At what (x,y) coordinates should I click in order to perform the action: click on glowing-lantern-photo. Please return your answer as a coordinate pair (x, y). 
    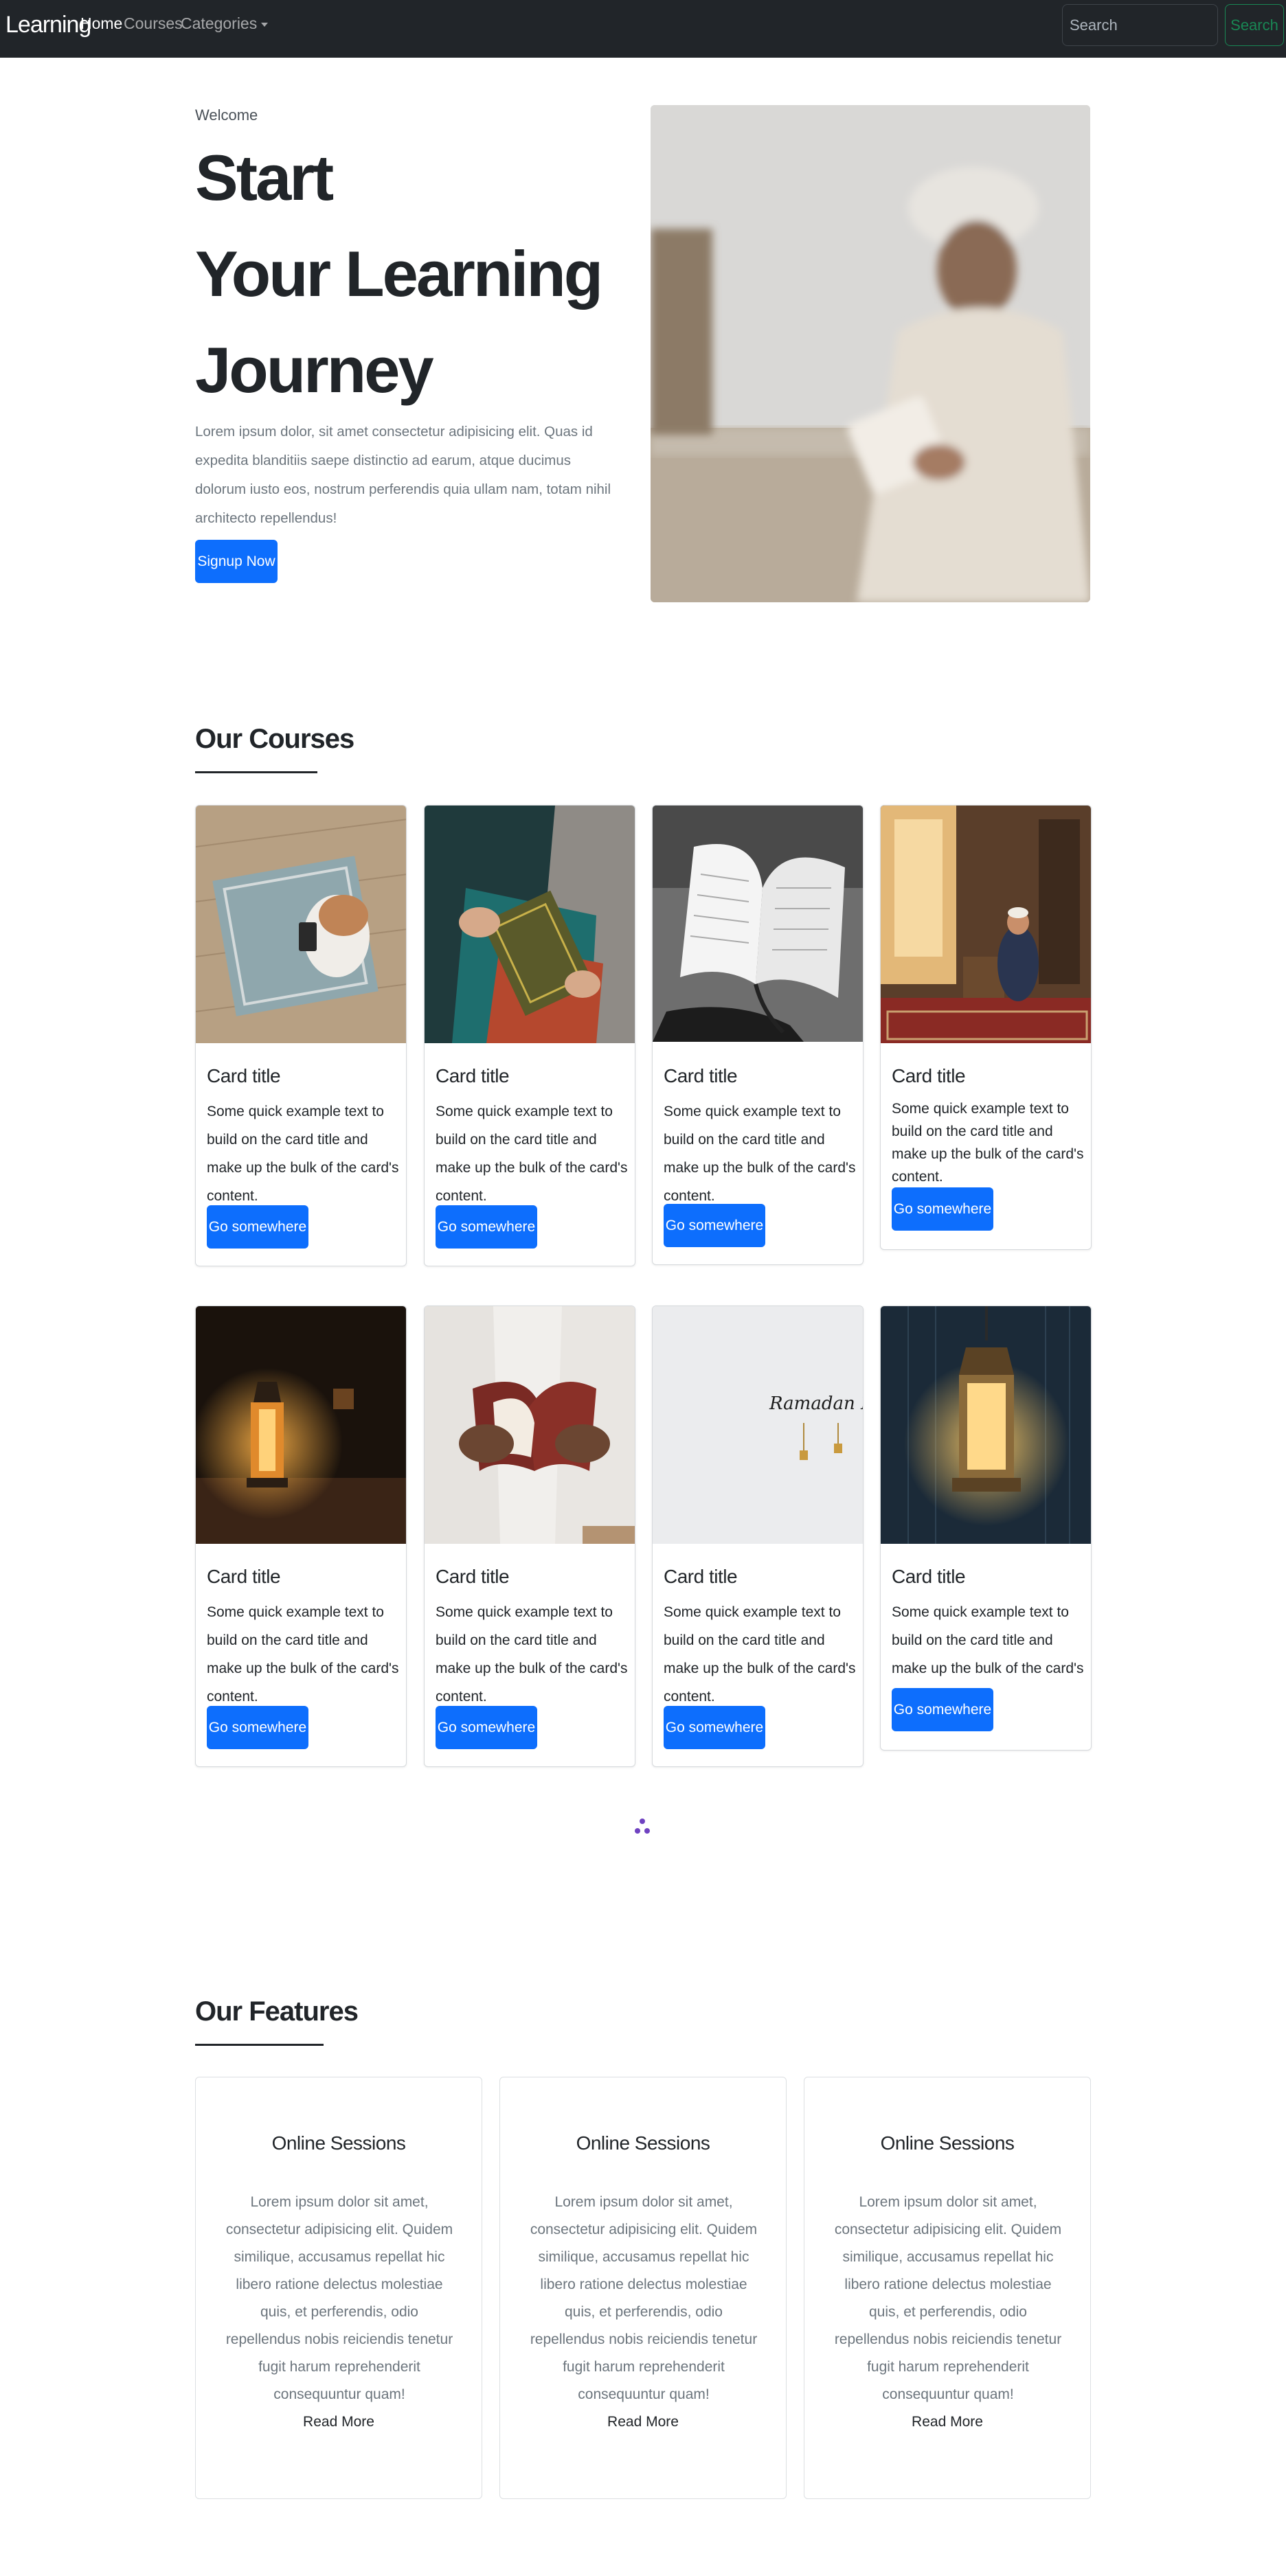
    Looking at the image, I should click on (986, 1425).